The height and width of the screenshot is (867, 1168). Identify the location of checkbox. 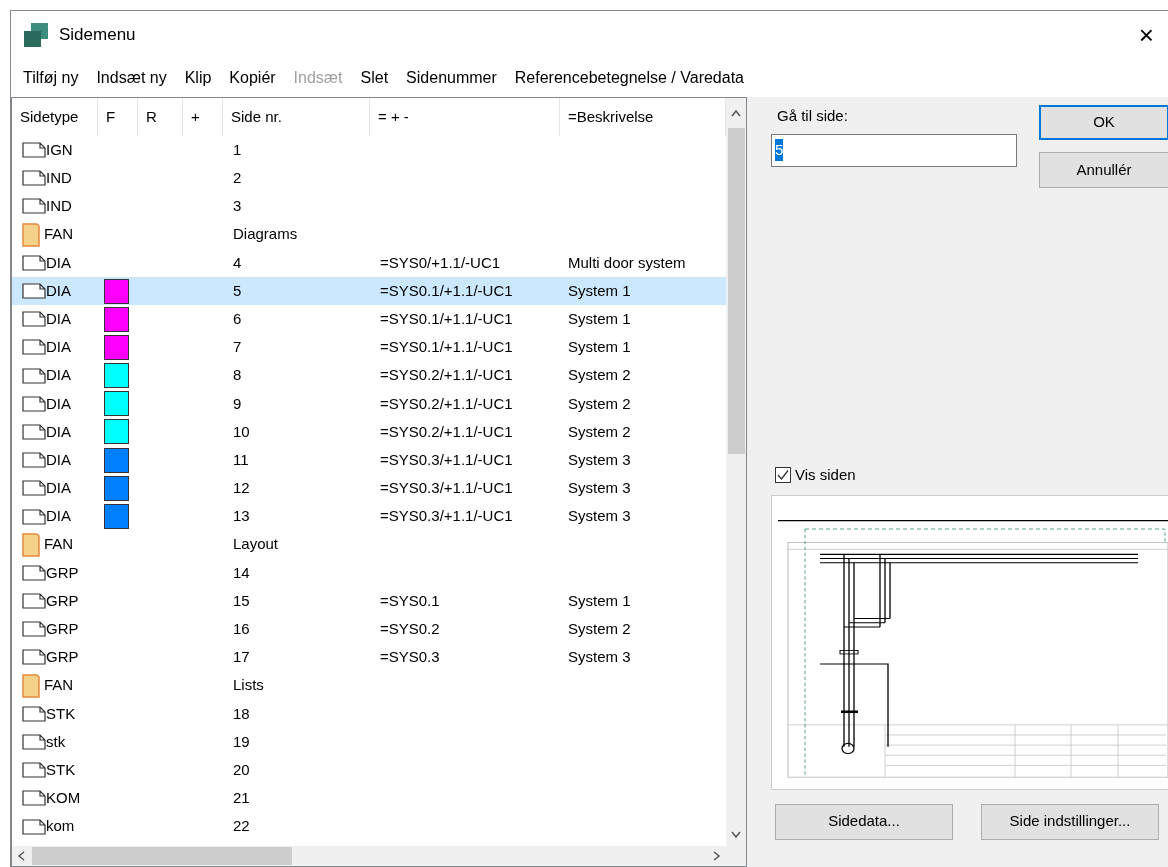
(783, 475).